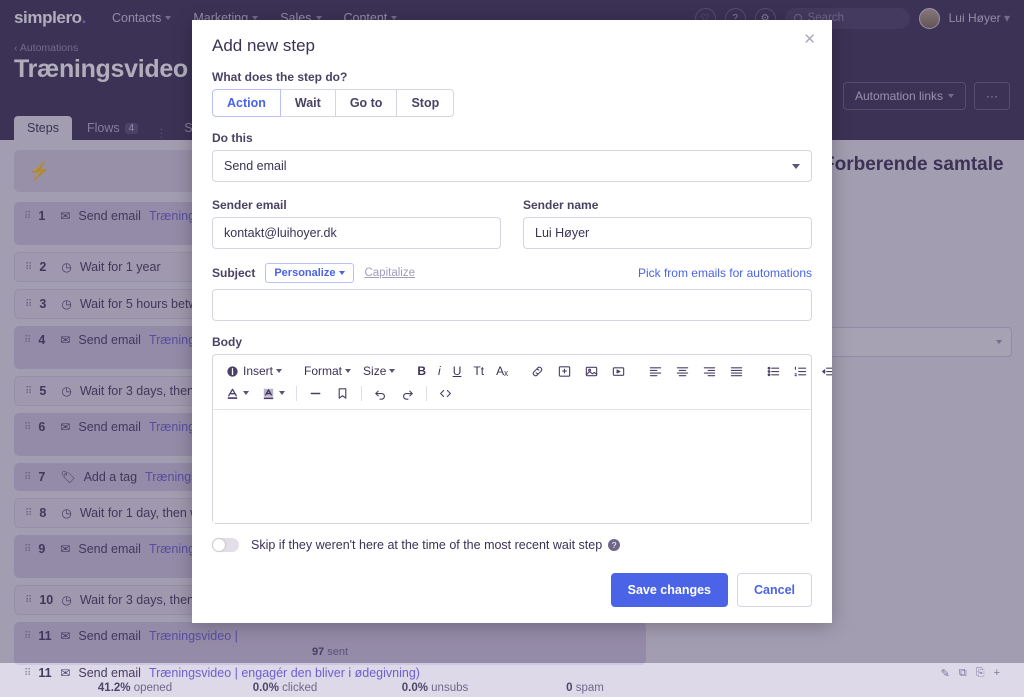 This screenshot has height=697, width=1024. I want to click on subject-input, so click(512, 305).